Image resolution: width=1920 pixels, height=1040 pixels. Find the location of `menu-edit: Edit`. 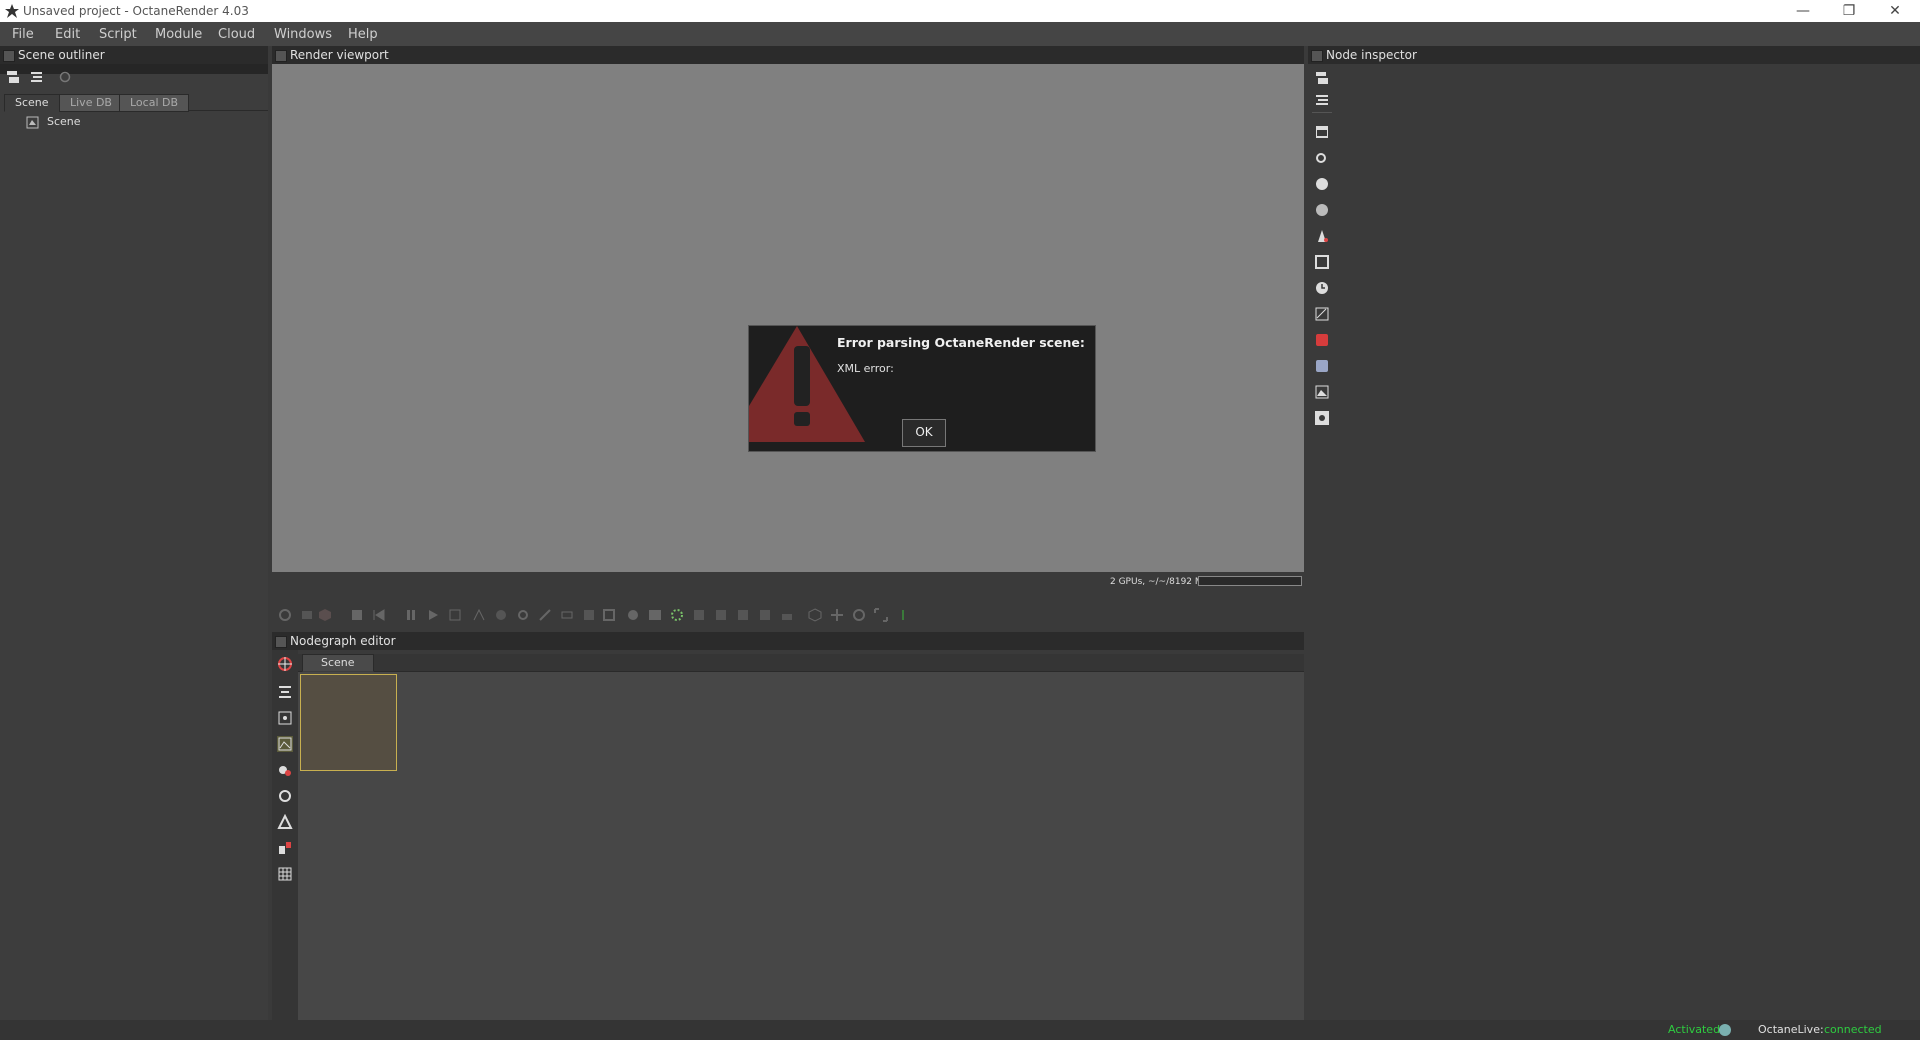

menu-edit: Edit is located at coordinates (67, 34).